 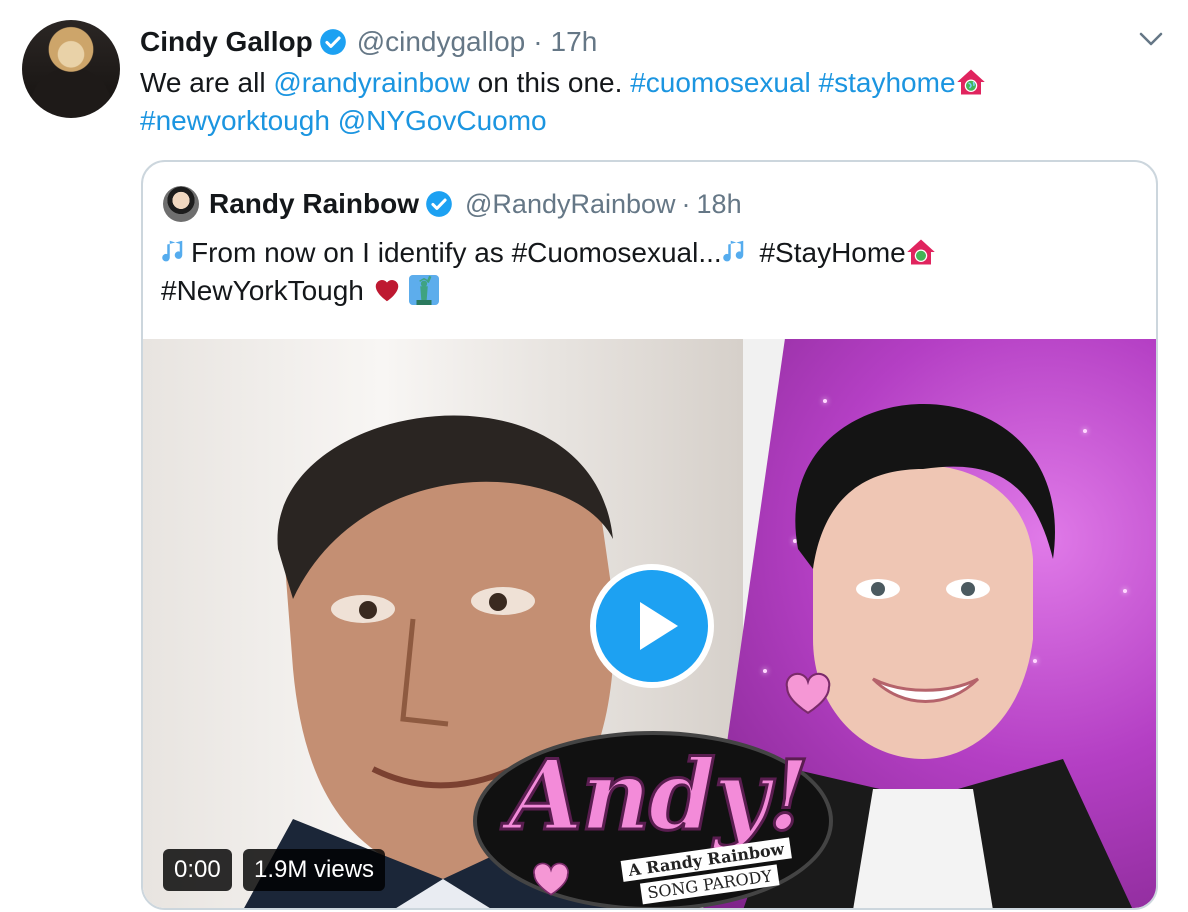 What do you see at coordinates (719, 203) in the screenshot?
I see `quoted-timestamp: 18h` at bounding box center [719, 203].